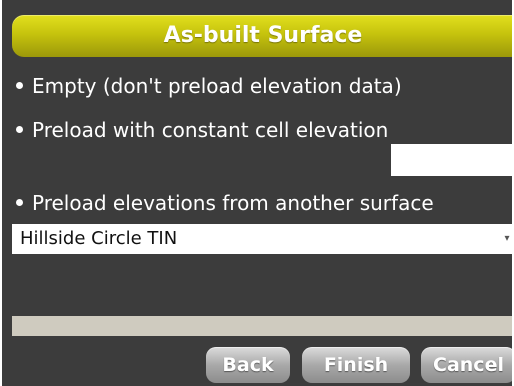 The width and height of the screenshot is (514, 386). Describe the element at coordinates (210, 130) in the screenshot. I see `option-constant-elevation-label: Preload with constant cell elevation` at that location.